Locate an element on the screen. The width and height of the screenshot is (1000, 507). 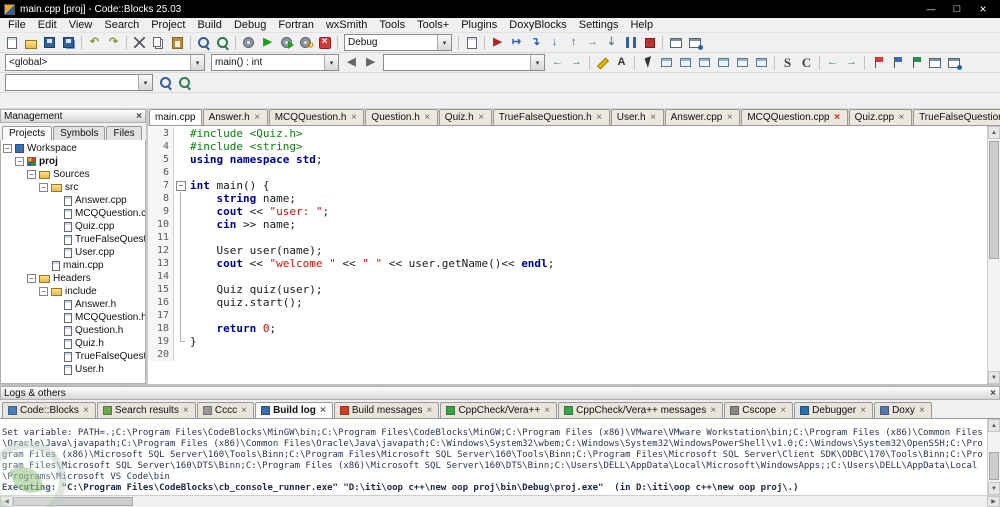
run-to-cursor-button: ↦ is located at coordinates (516, 43).